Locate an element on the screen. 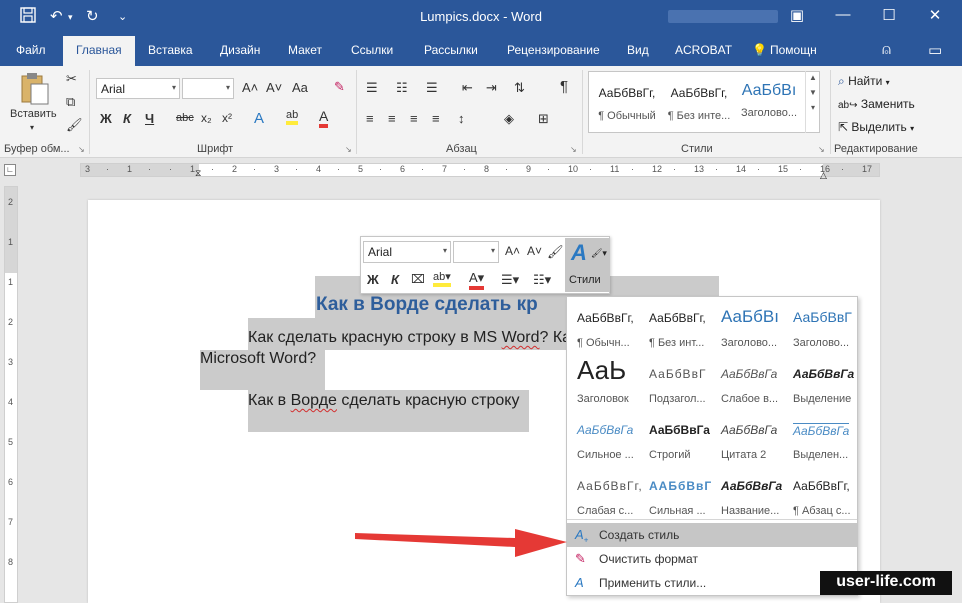  align-center-icon: ≡ is located at coordinates (392, 118).